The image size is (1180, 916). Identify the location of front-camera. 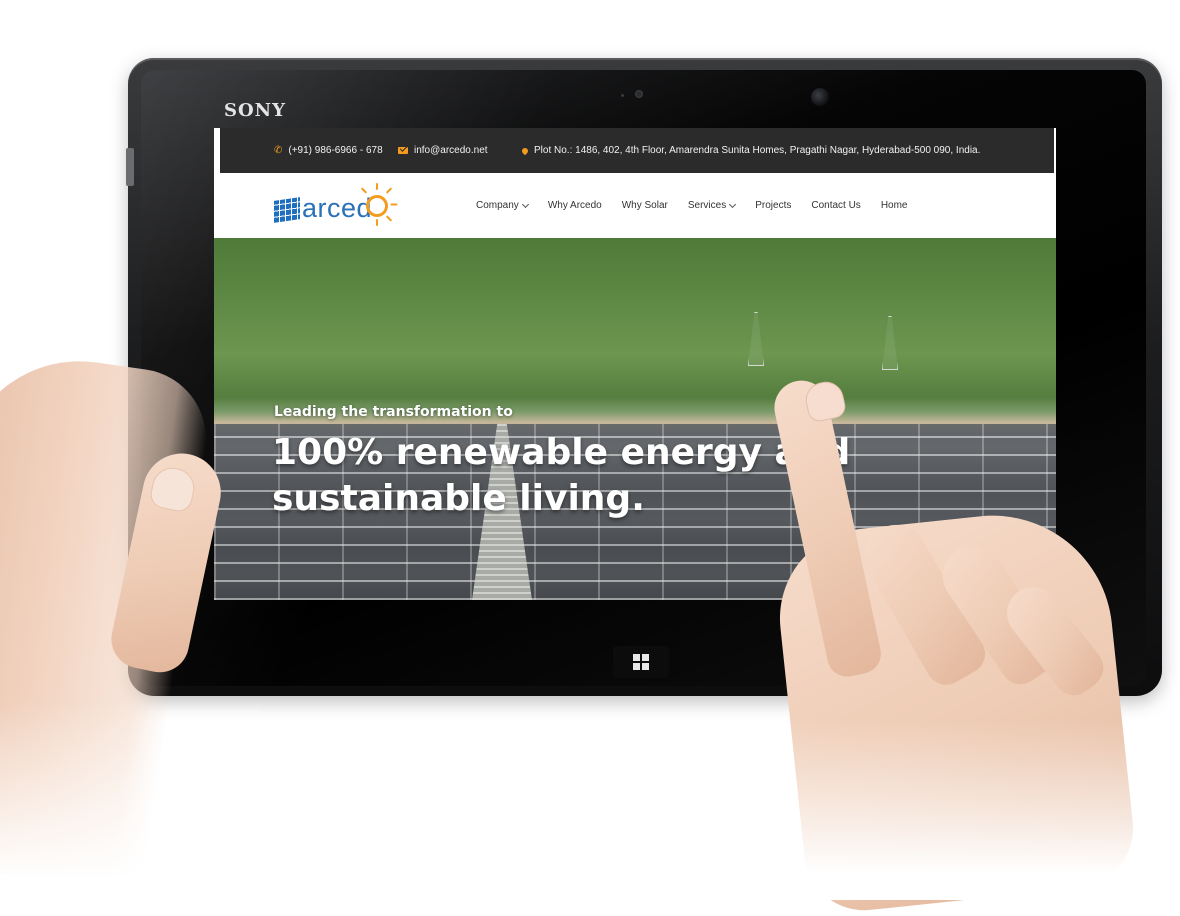
(820, 97).